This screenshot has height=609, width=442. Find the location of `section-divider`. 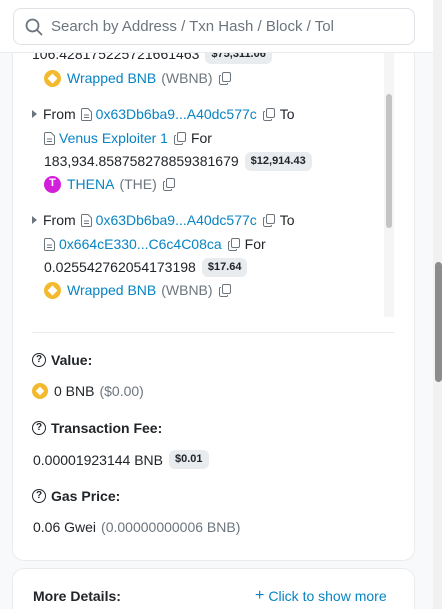

section-divider is located at coordinates (213, 332).